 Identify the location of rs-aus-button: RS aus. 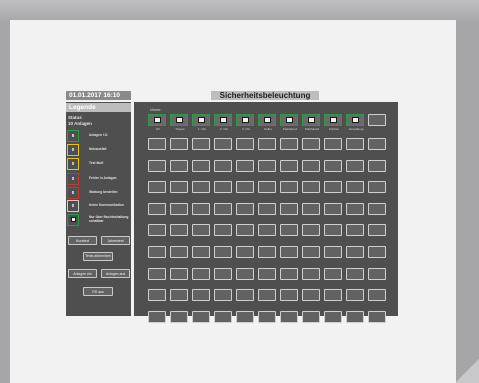
(98, 291).